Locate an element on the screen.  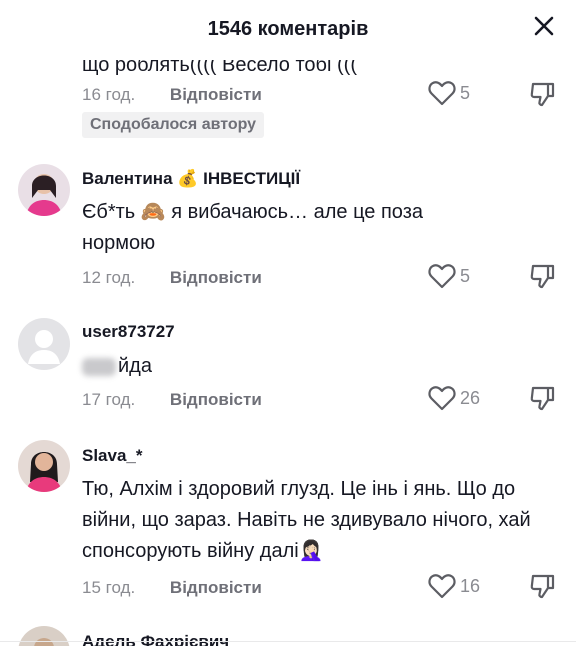
comments-count-title: 1546 коментарів is located at coordinates (288, 29).